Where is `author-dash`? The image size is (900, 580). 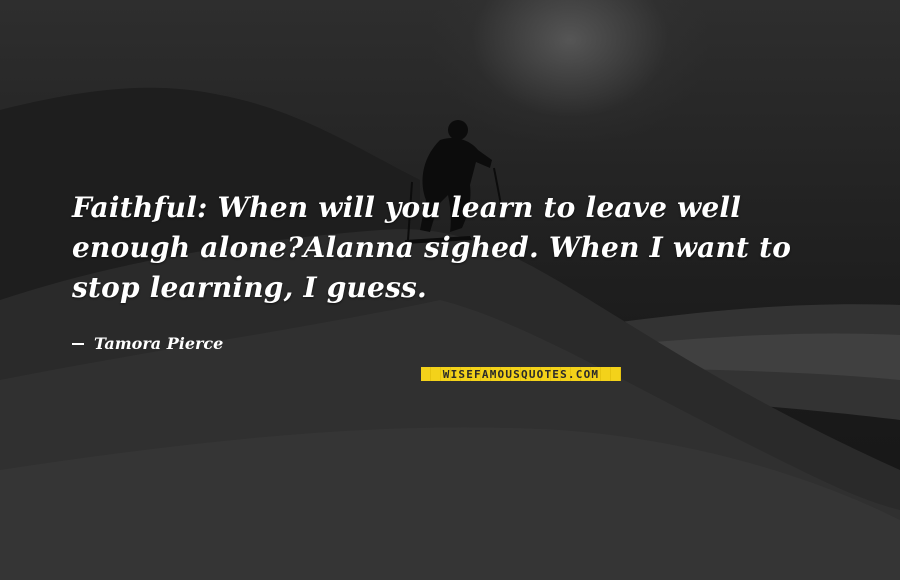 author-dash is located at coordinates (78, 343).